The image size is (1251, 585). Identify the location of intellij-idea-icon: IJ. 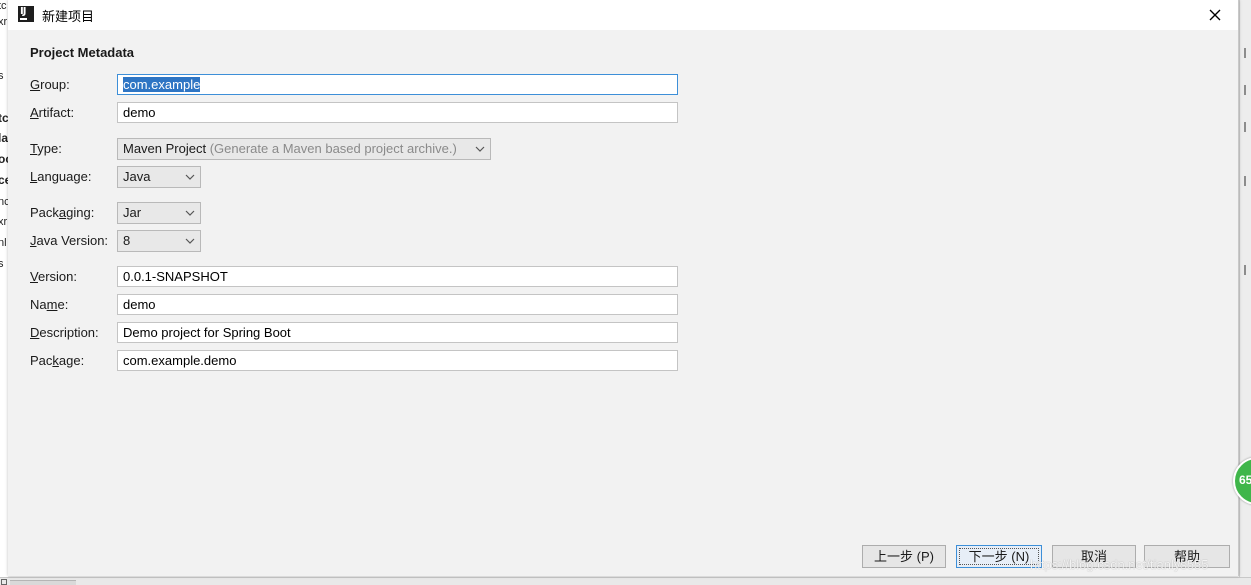
(26, 14).